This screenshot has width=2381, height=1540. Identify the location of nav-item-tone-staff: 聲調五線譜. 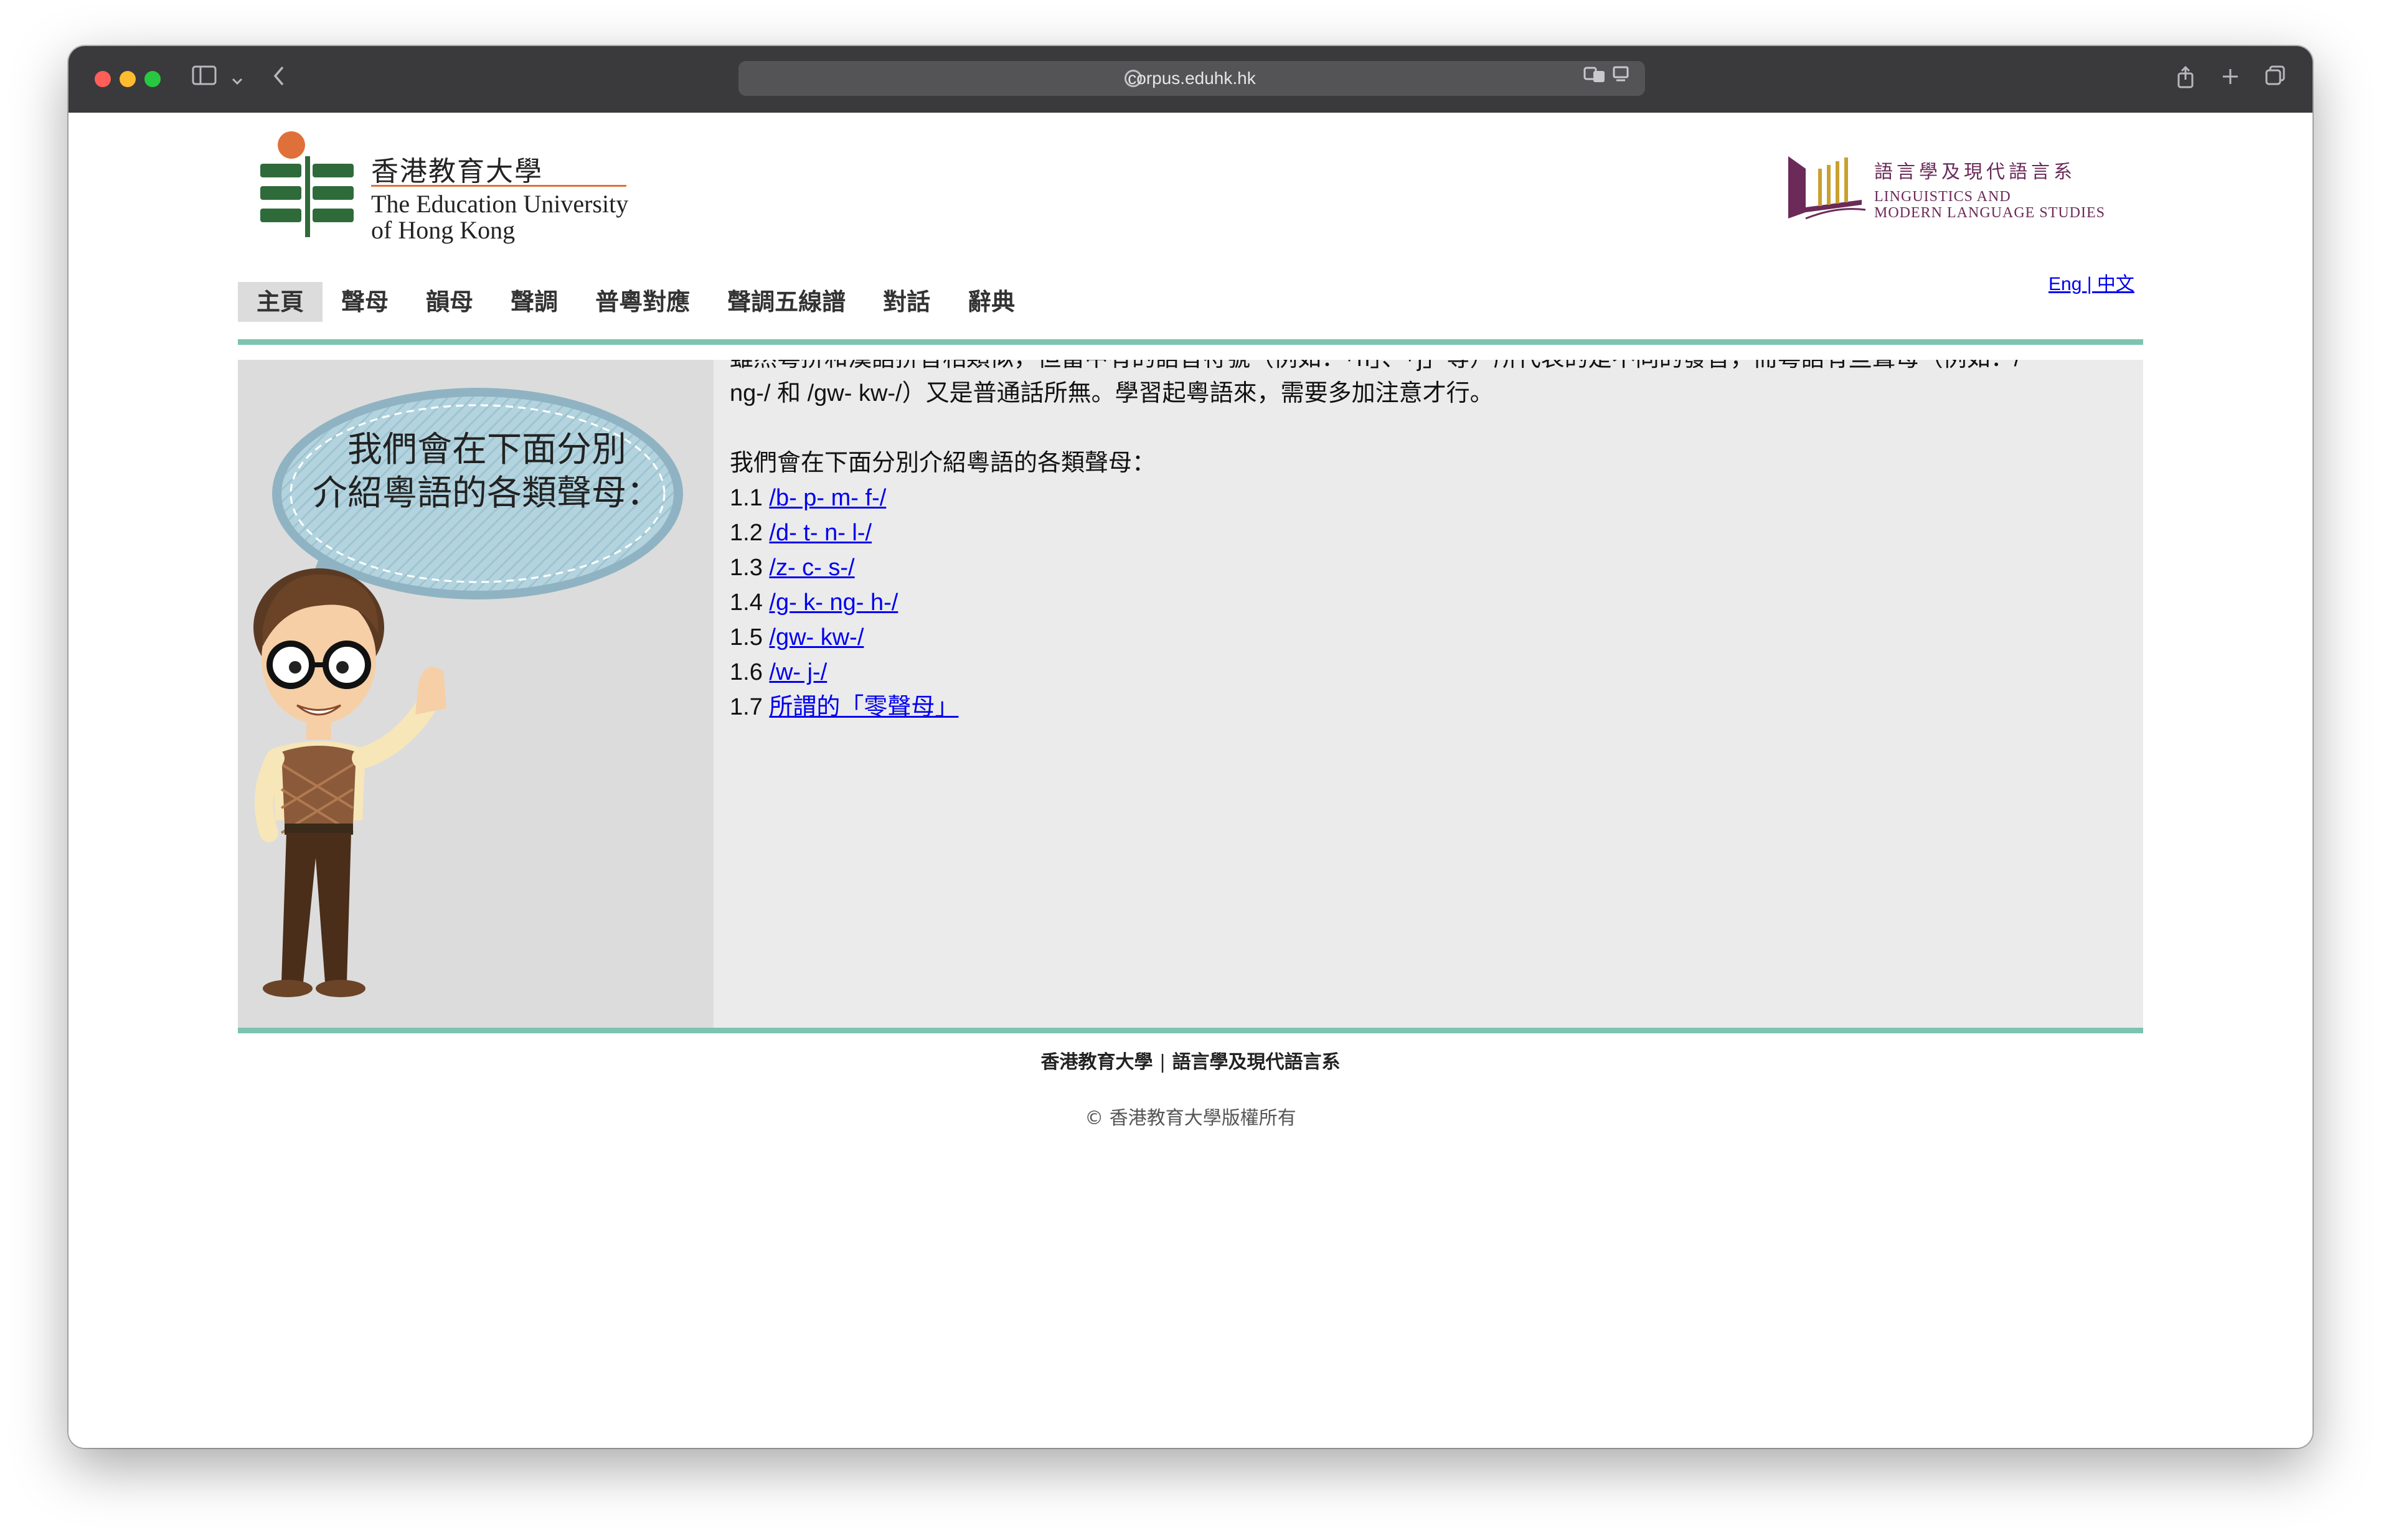
(787, 302).